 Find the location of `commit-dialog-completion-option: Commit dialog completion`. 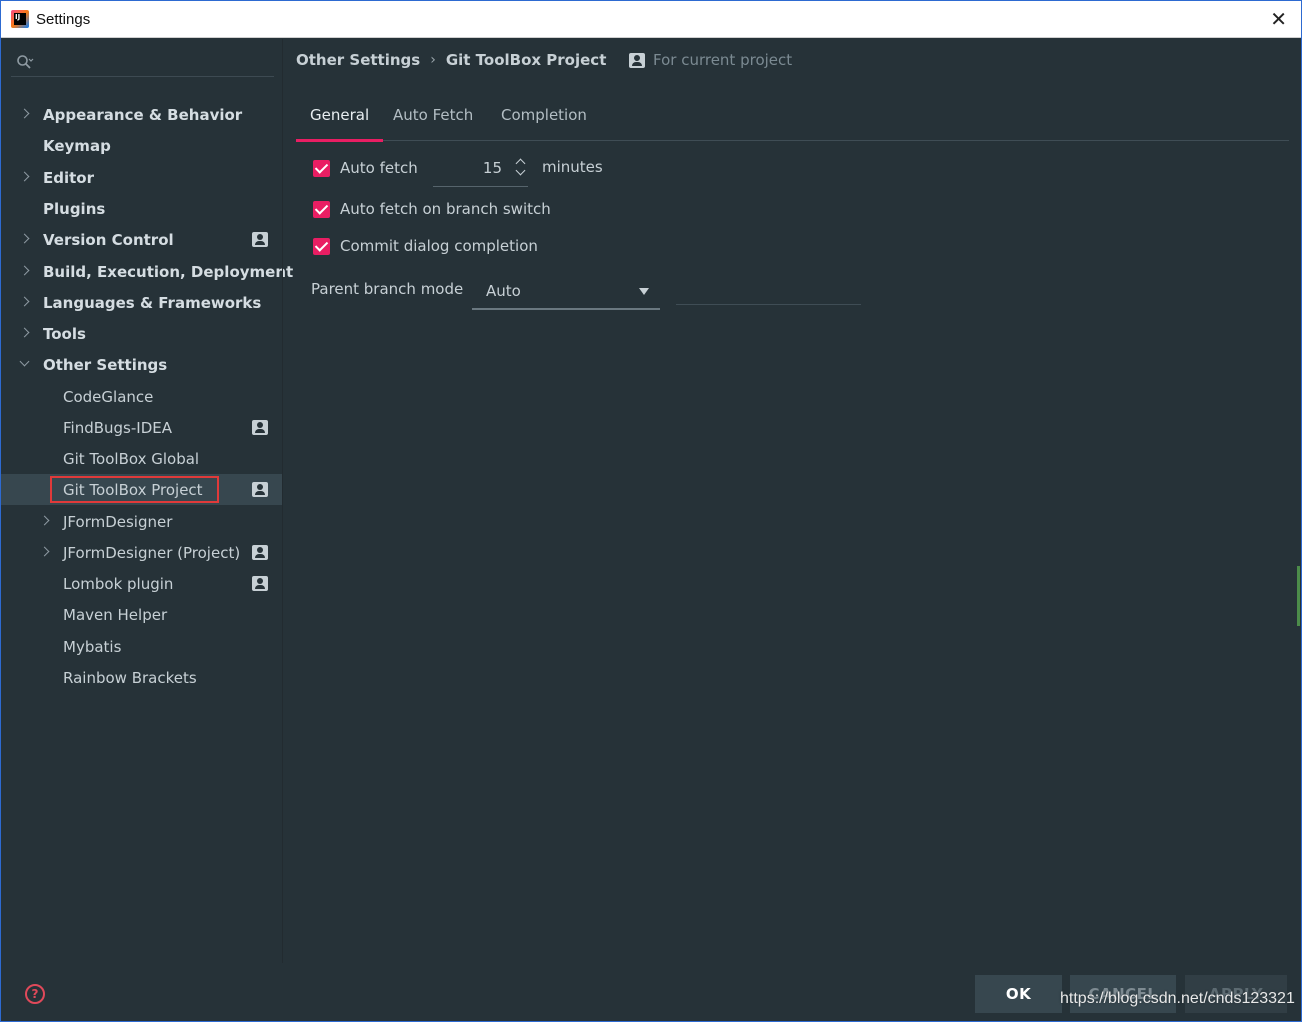

commit-dialog-completion-option: Commit dialog completion is located at coordinates (425, 246).